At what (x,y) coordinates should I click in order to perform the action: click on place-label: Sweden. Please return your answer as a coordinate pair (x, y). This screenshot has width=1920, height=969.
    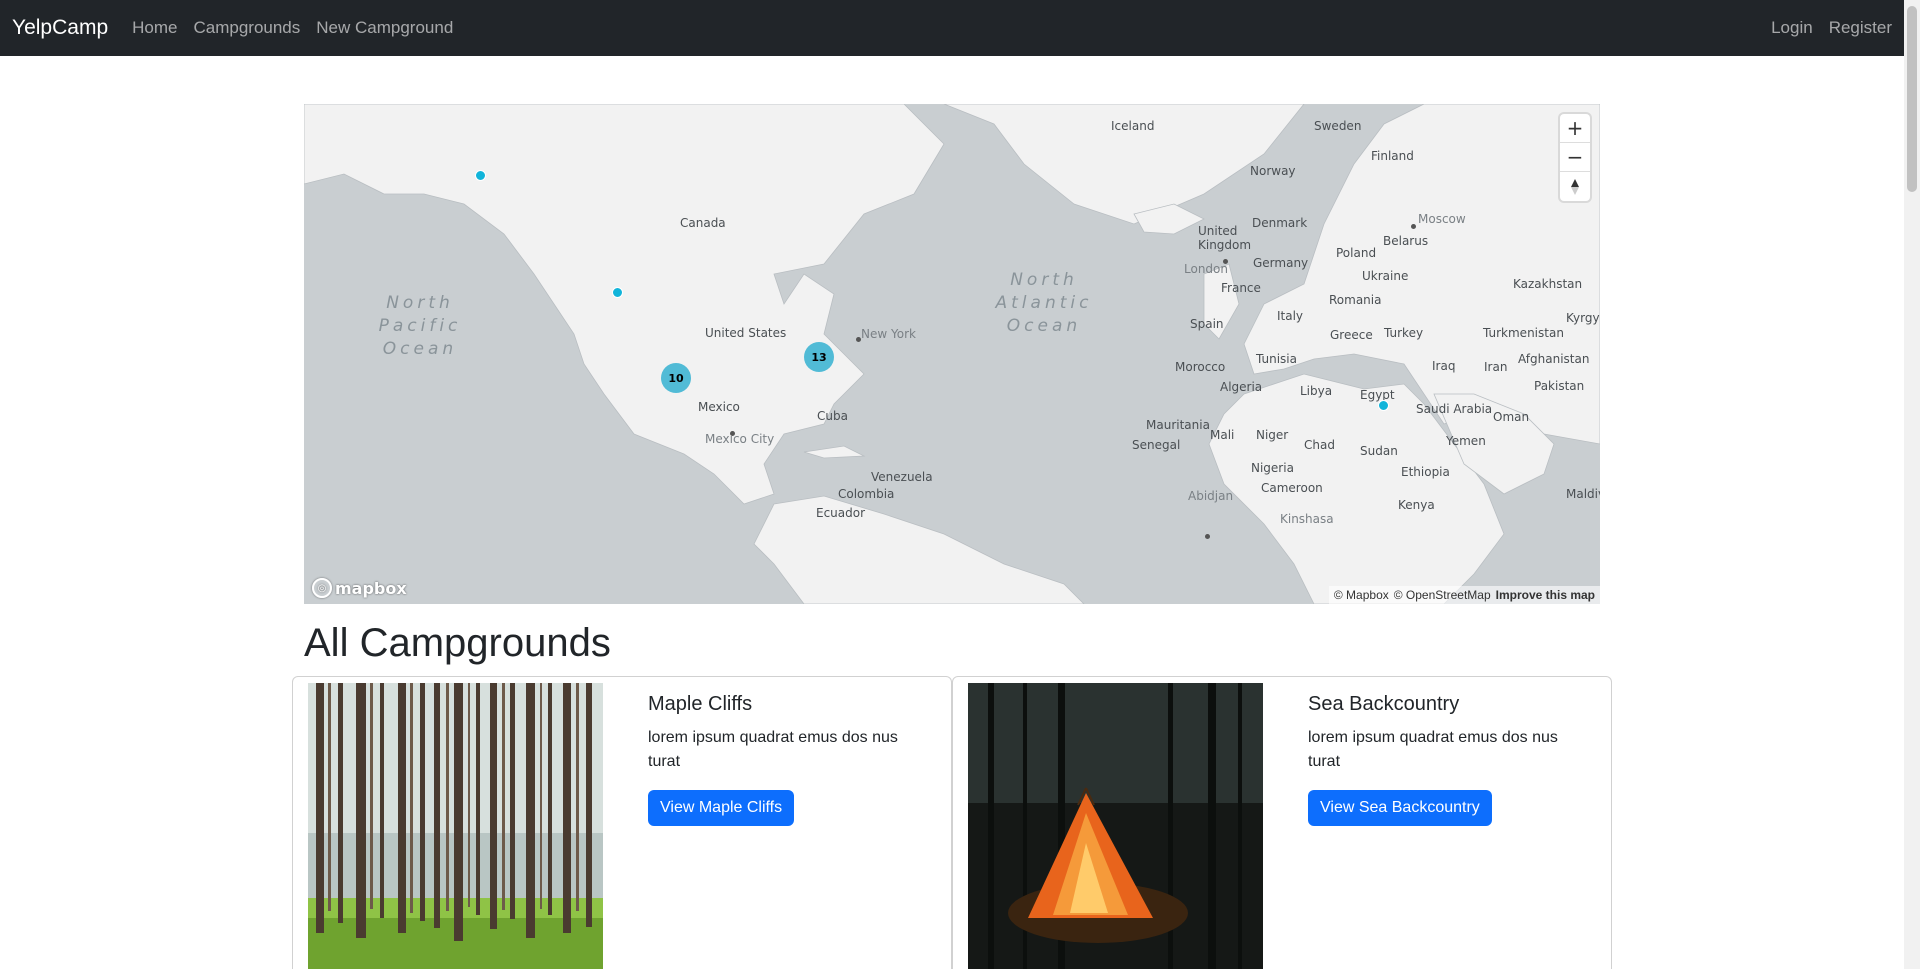
    Looking at the image, I should click on (1338, 126).